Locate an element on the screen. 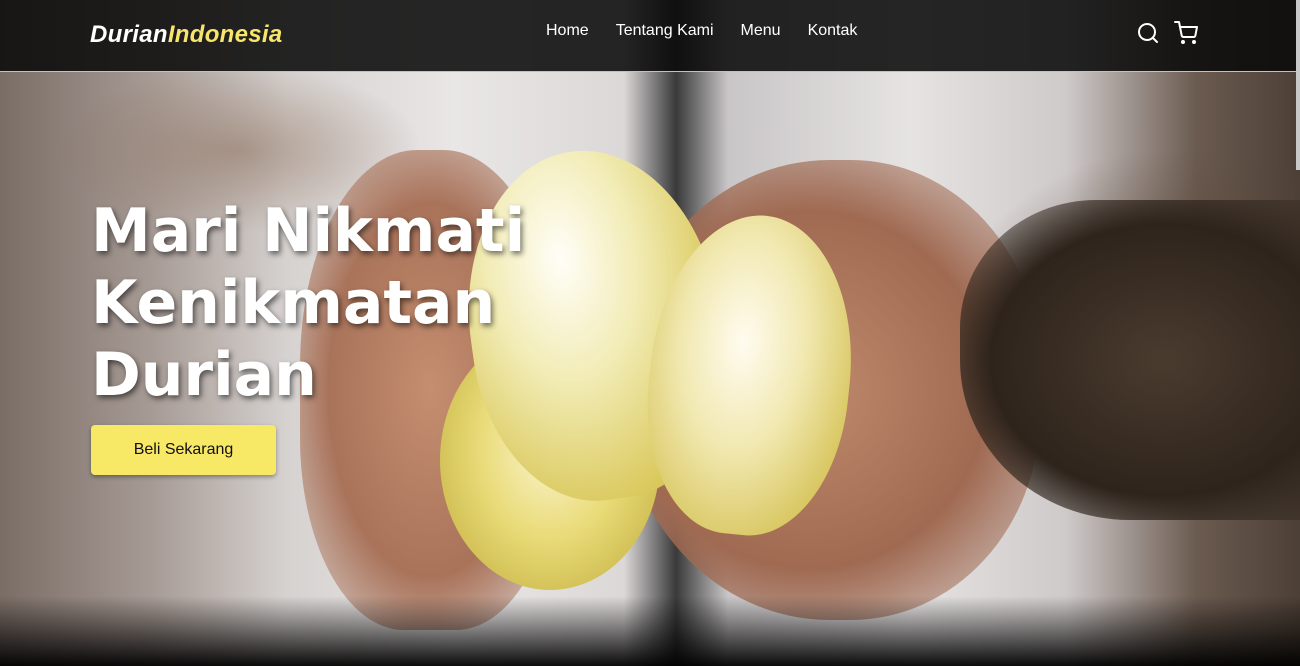 Image resolution: width=1300 pixels, height=666 pixels. nav-link-menu: Menu is located at coordinates (761, 31).